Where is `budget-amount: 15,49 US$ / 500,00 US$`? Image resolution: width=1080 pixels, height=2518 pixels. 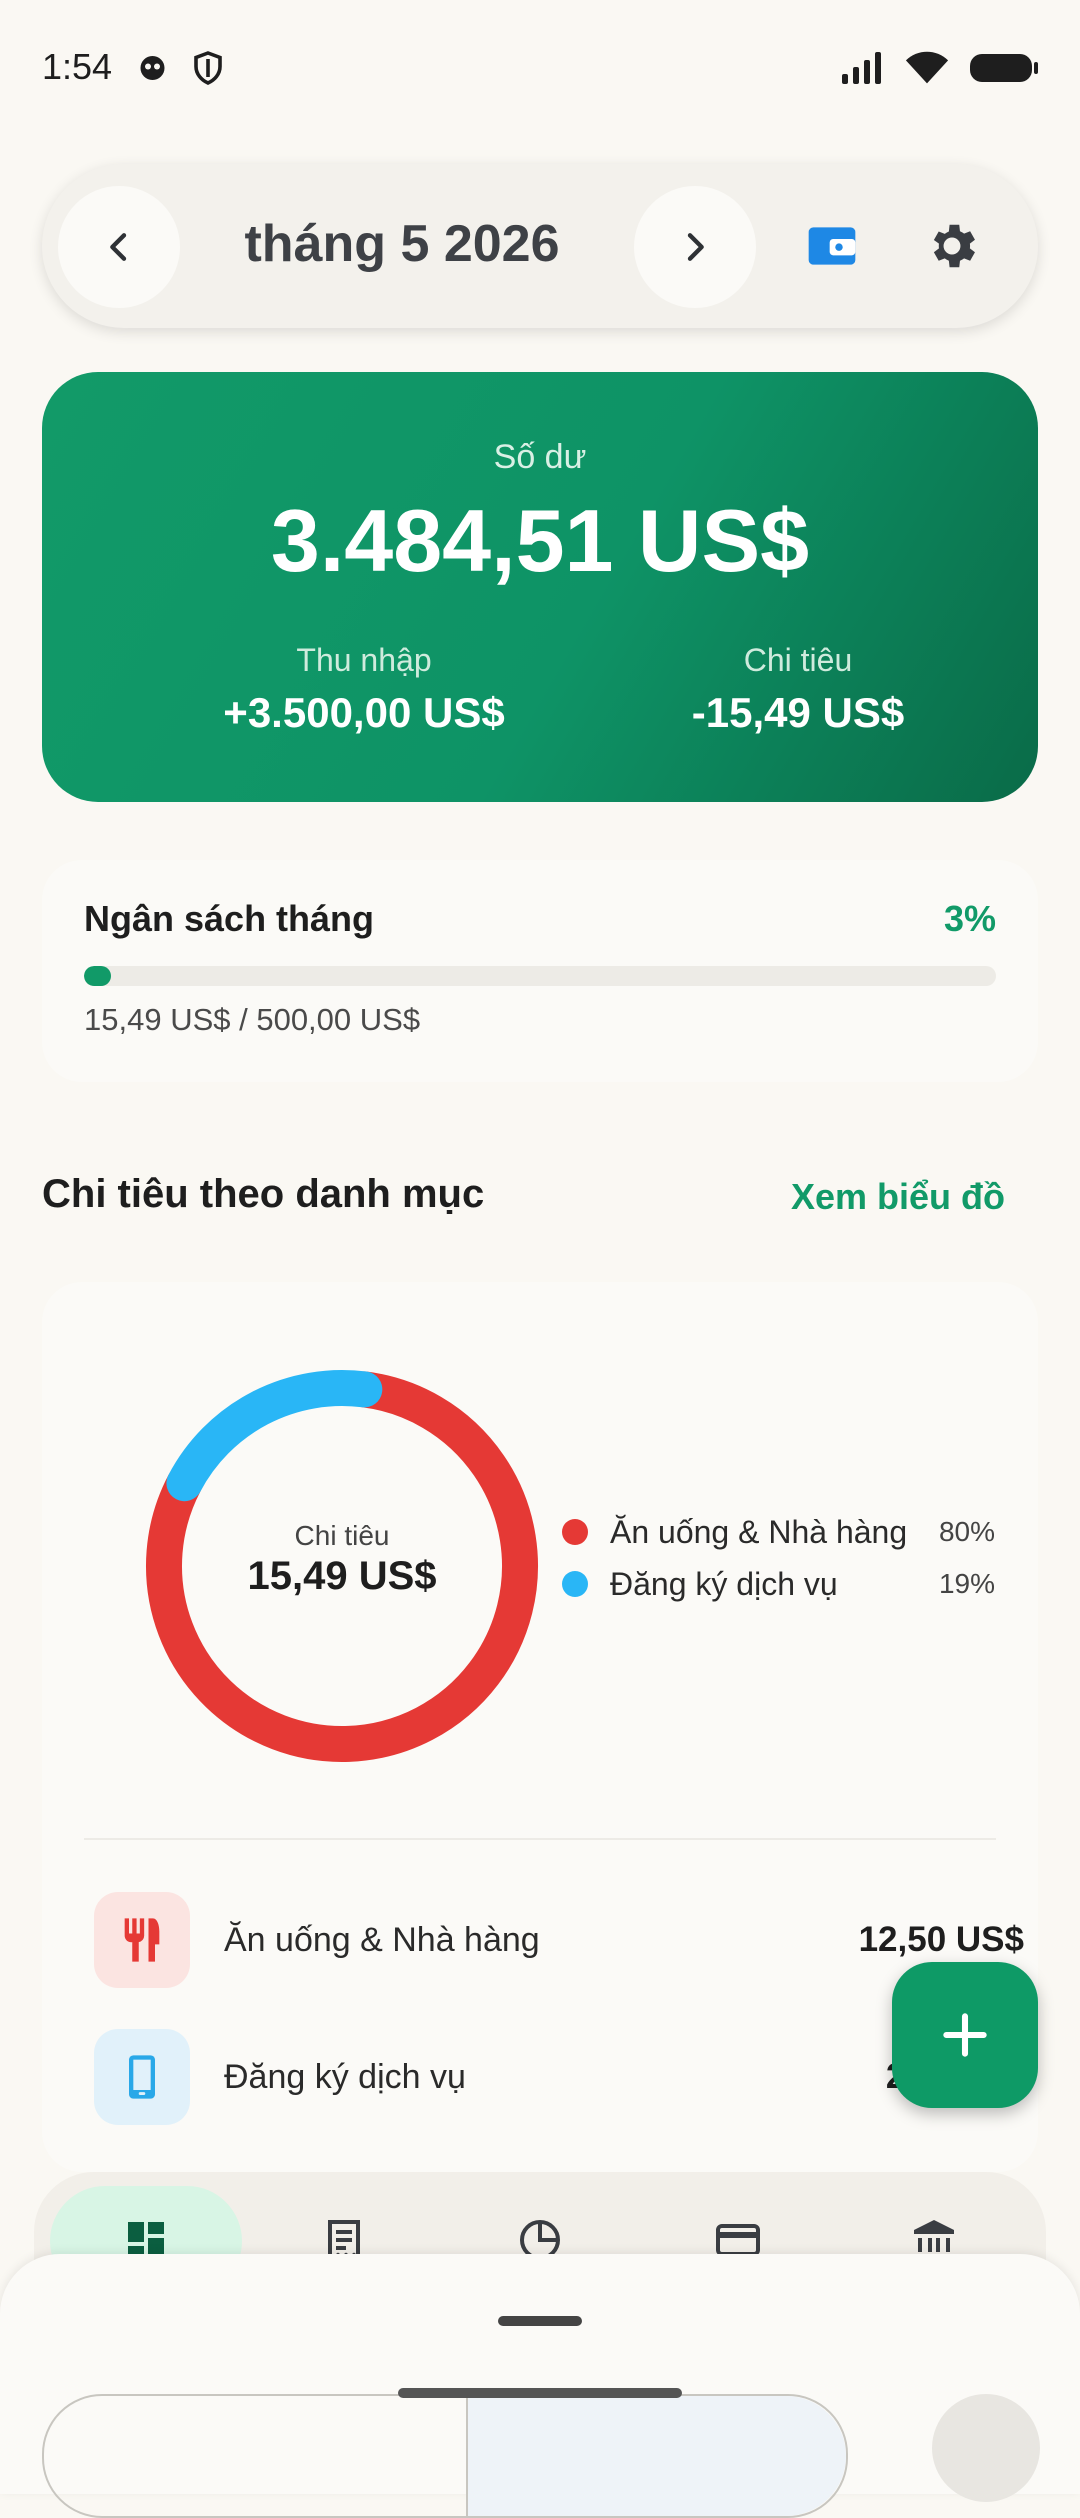
budget-amount: 15,49 US$ / 500,00 US$ is located at coordinates (252, 1019).